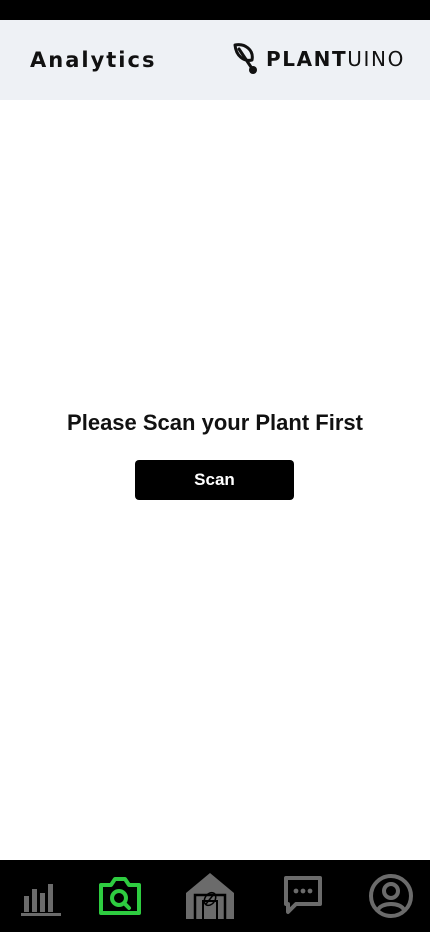 The width and height of the screenshot is (430, 932). What do you see at coordinates (215, 60) in the screenshot?
I see `app-header: Analytics PLANTUINO` at bounding box center [215, 60].